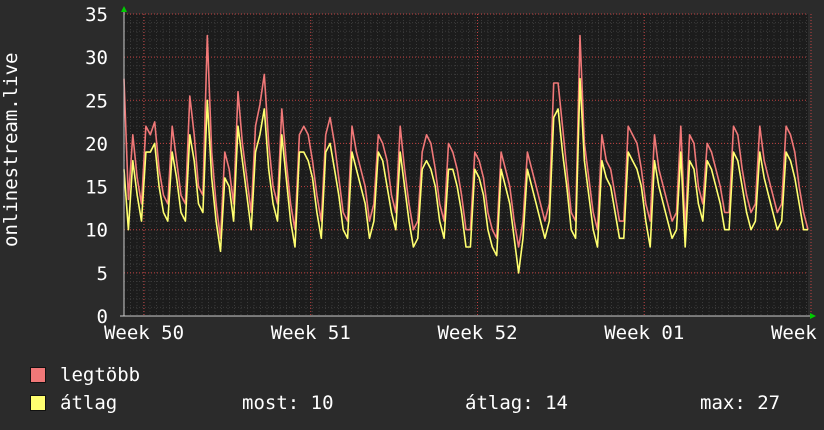 This screenshot has width=824, height=430. Describe the element at coordinates (556, 403) in the screenshot. I see `stat-avg-value: 14` at that location.